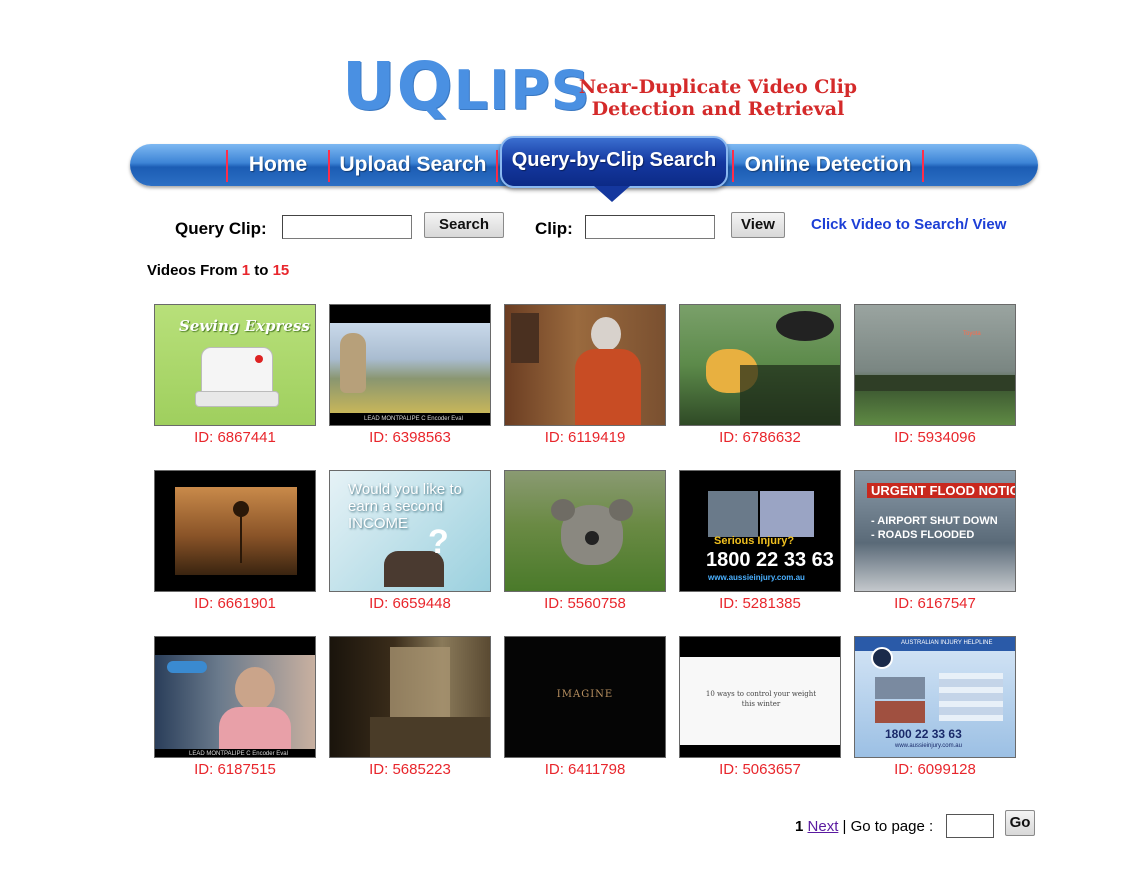 The image size is (1134, 878). I want to click on video-thumbnail: Would you like to earn a second INCOME ?, so click(410, 531).